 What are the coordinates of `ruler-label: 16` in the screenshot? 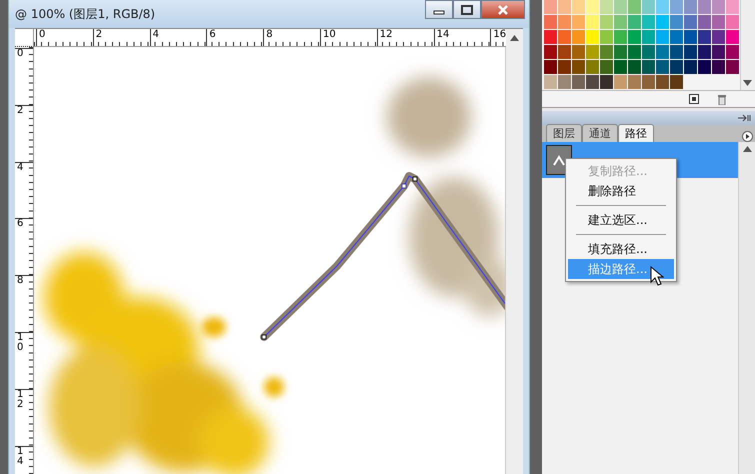 It's located at (499, 34).